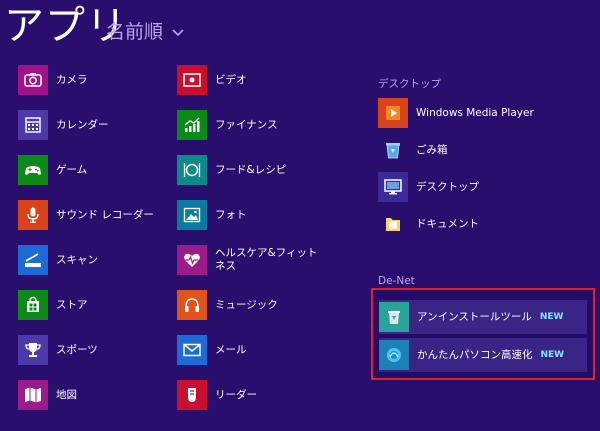 This screenshot has height=431, width=600. I want to click on app-label: カメラ, so click(72, 79).